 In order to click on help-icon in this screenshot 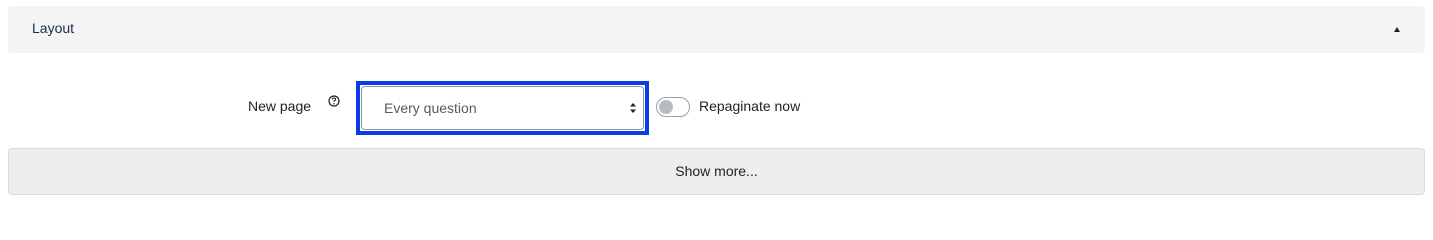, I will do `click(334, 101)`.